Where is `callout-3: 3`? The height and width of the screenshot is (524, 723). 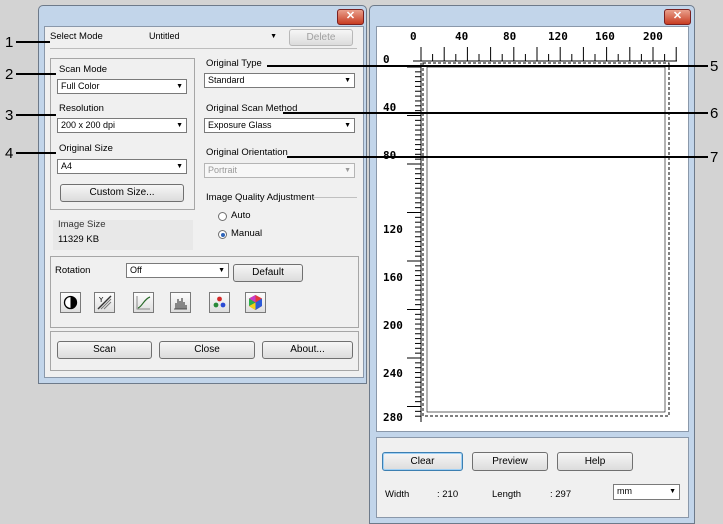 callout-3: 3 is located at coordinates (9, 115).